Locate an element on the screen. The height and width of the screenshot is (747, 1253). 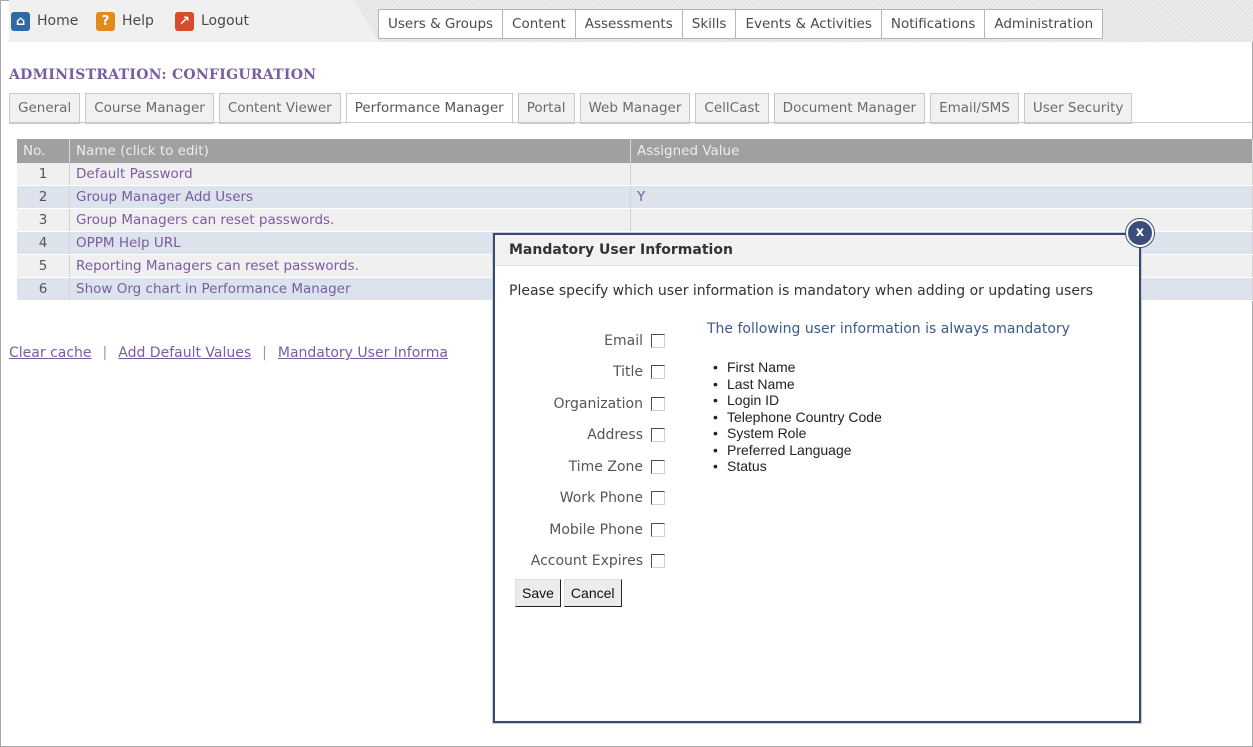
table-header-row: No. Name (click to edit) Assigned Value is located at coordinates (635, 151).